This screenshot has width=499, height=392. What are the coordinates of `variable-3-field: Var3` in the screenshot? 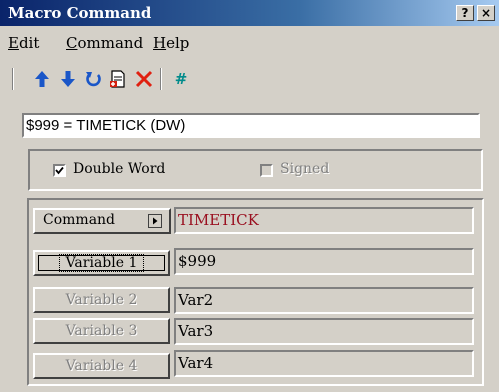 It's located at (324, 331).